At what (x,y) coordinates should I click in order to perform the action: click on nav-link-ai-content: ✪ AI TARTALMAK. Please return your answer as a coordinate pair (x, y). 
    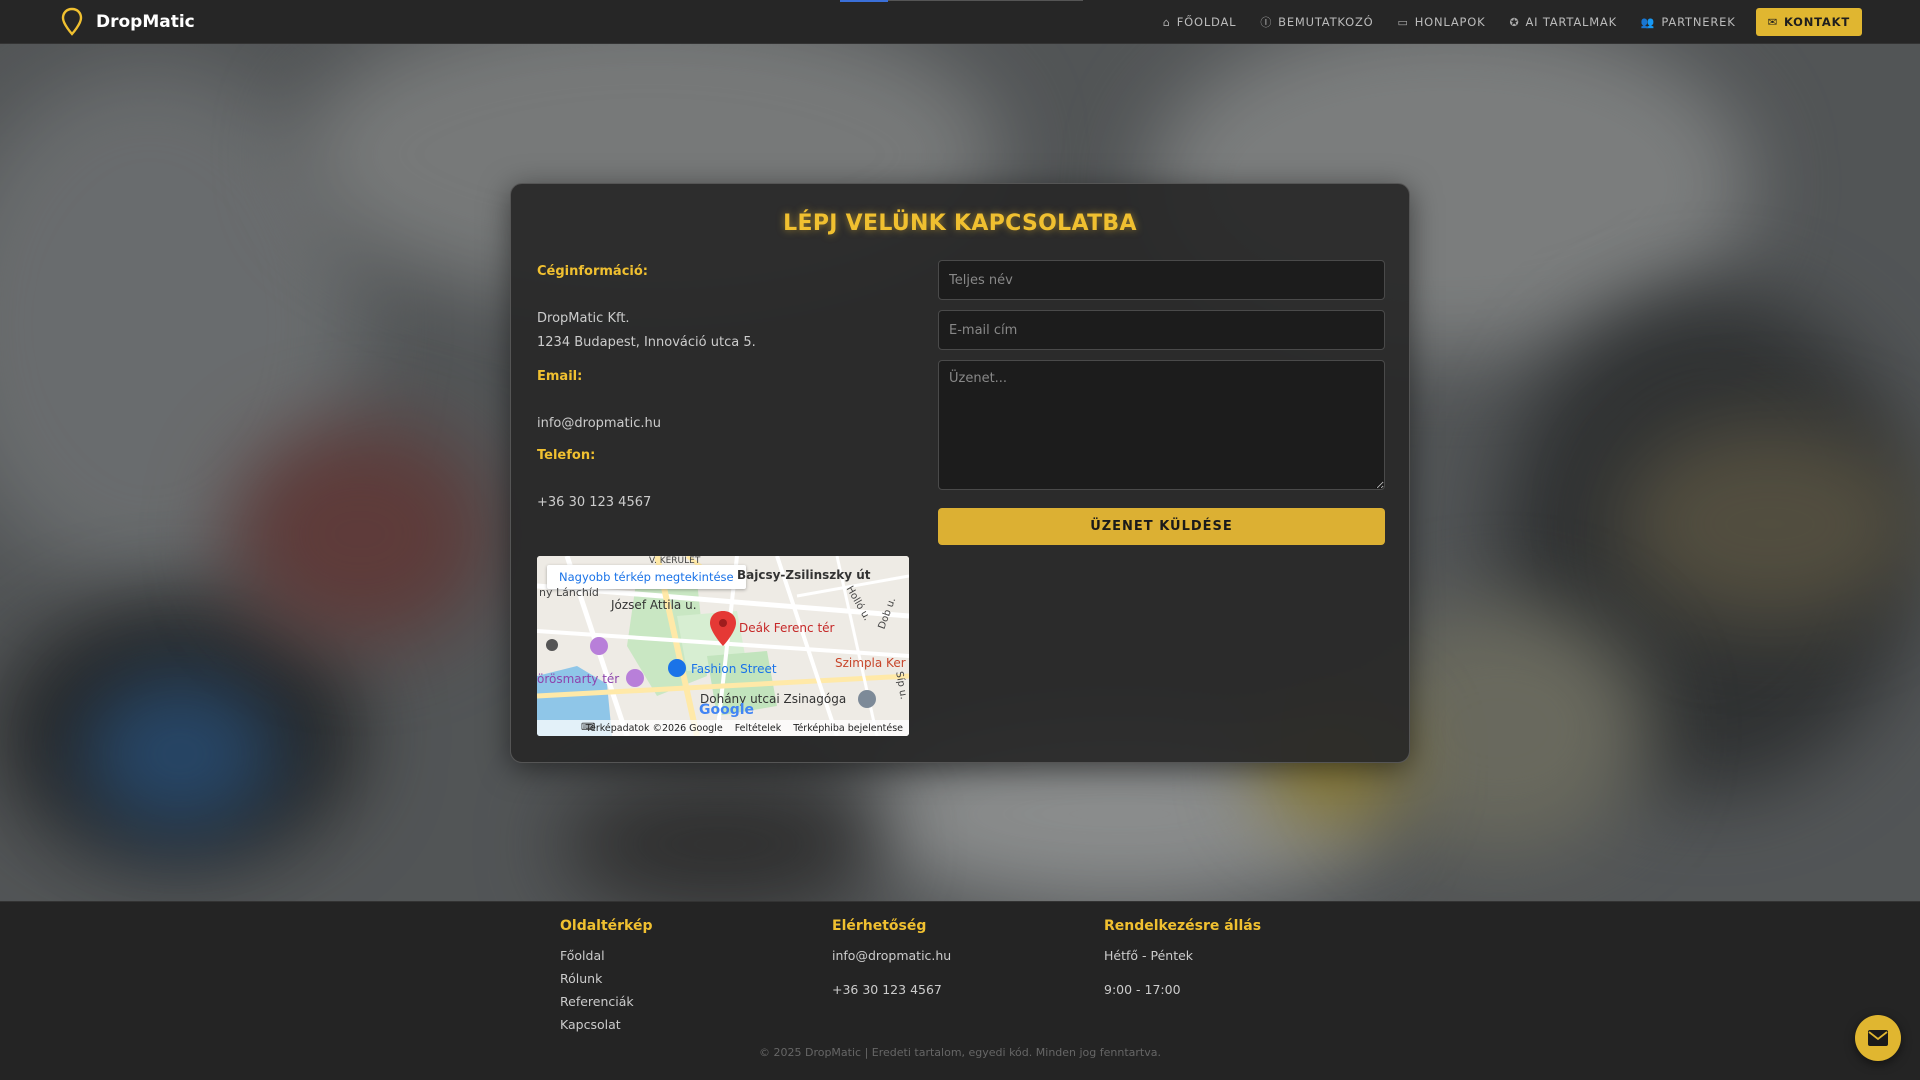
    Looking at the image, I should click on (1562, 22).